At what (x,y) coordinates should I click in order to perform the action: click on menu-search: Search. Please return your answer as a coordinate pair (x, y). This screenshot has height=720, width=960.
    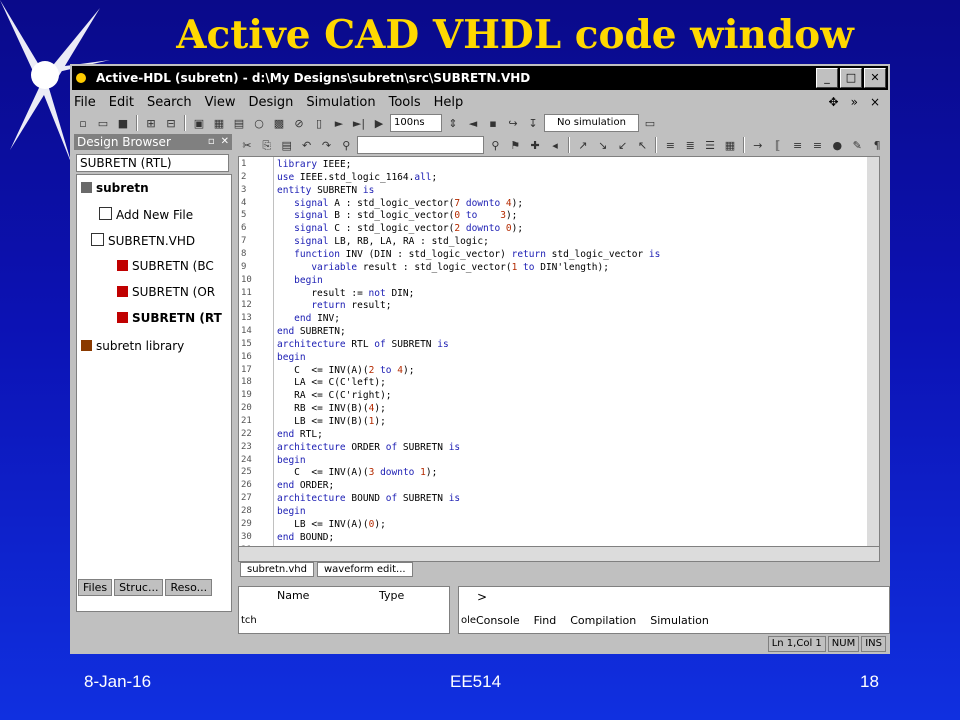
    Looking at the image, I should click on (169, 102).